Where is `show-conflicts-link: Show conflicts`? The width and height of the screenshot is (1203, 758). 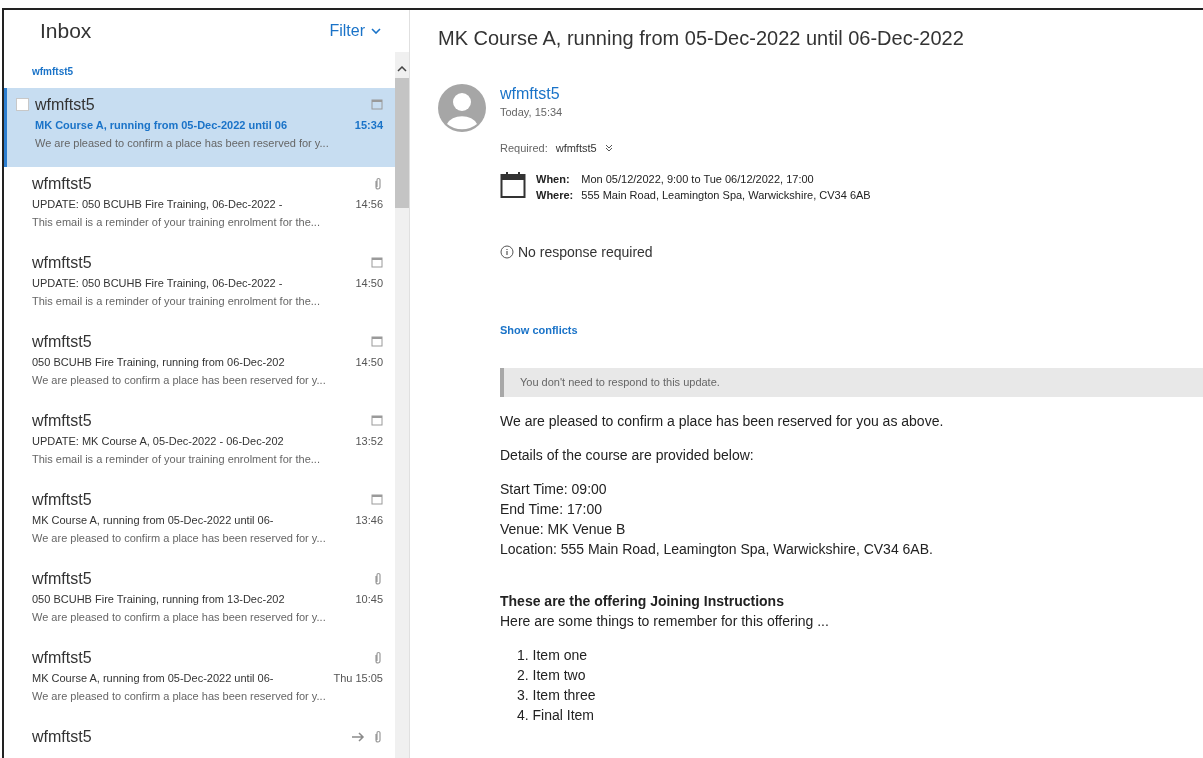
show-conflicts-link: Show conflicts is located at coordinates (539, 329).